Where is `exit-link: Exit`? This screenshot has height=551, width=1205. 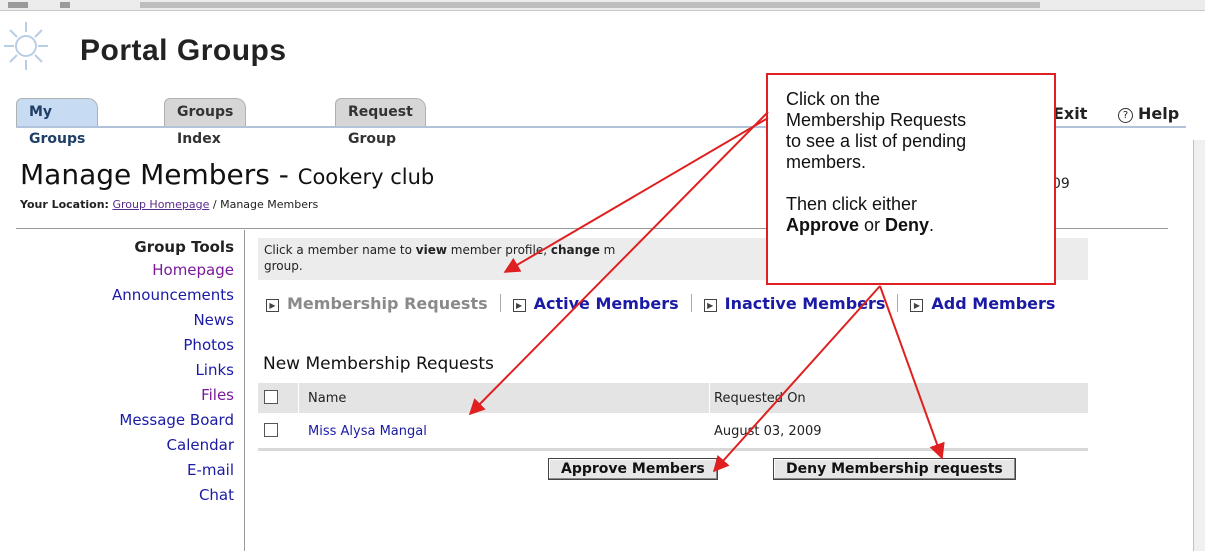 exit-link: Exit is located at coordinates (1070, 113).